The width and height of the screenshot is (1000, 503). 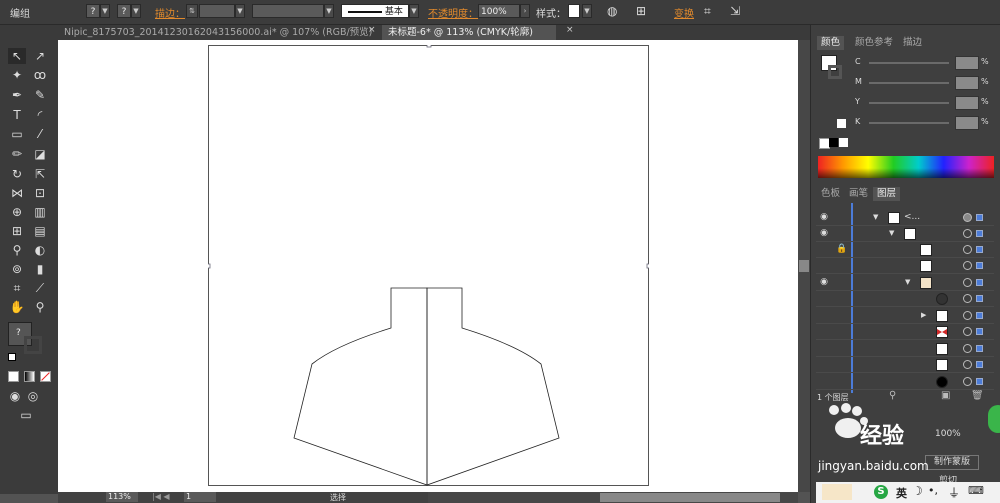 What do you see at coordinates (26, 415) in the screenshot?
I see `screen-mode-icon: ▭` at bounding box center [26, 415].